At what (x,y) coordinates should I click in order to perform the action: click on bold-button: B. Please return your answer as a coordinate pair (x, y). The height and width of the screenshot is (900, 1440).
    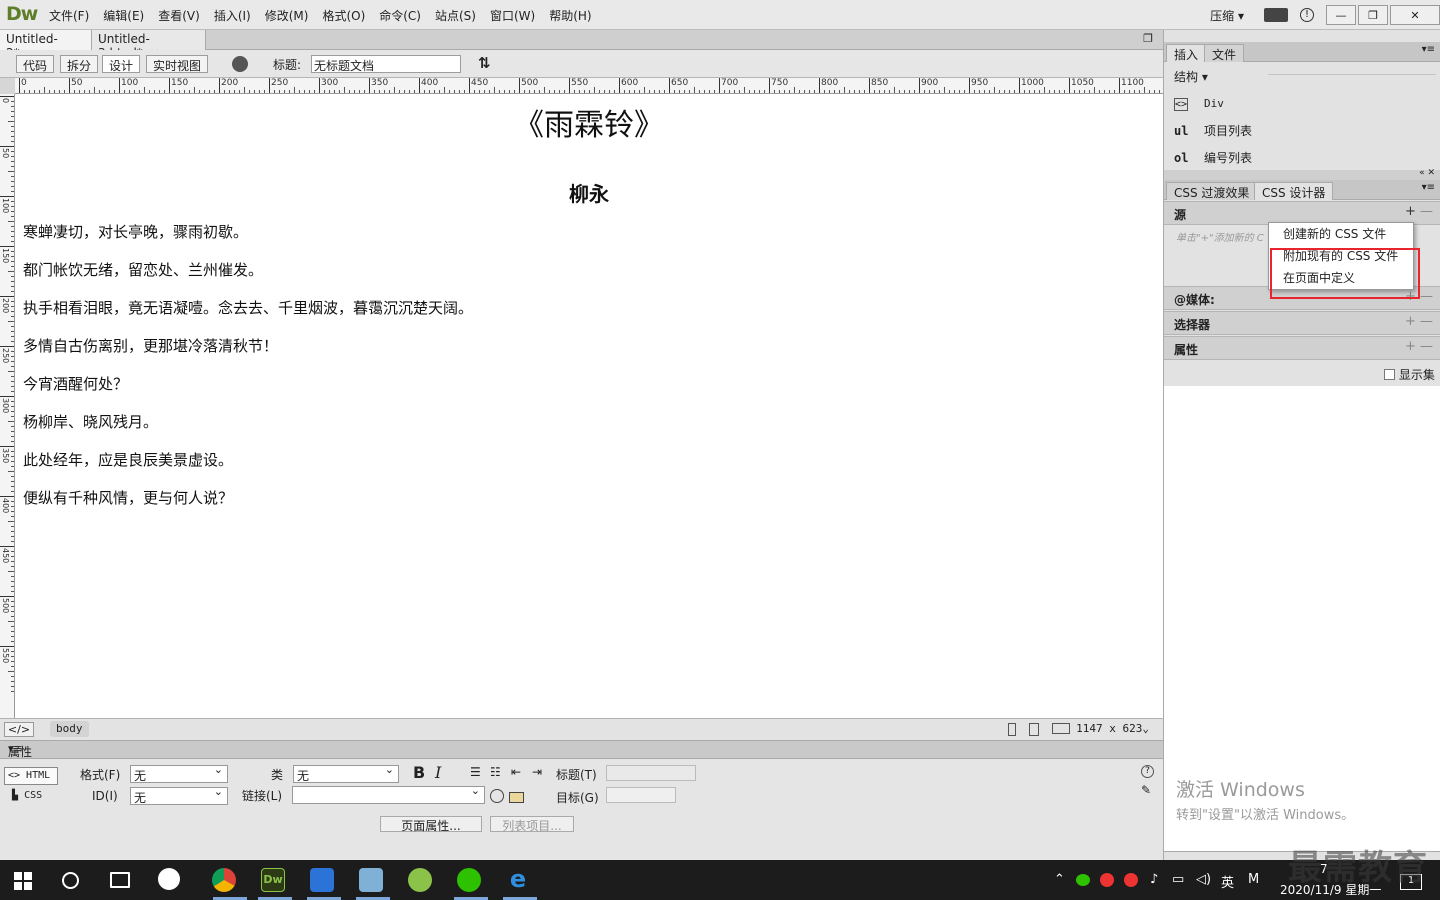
    Looking at the image, I should click on (419, 772).